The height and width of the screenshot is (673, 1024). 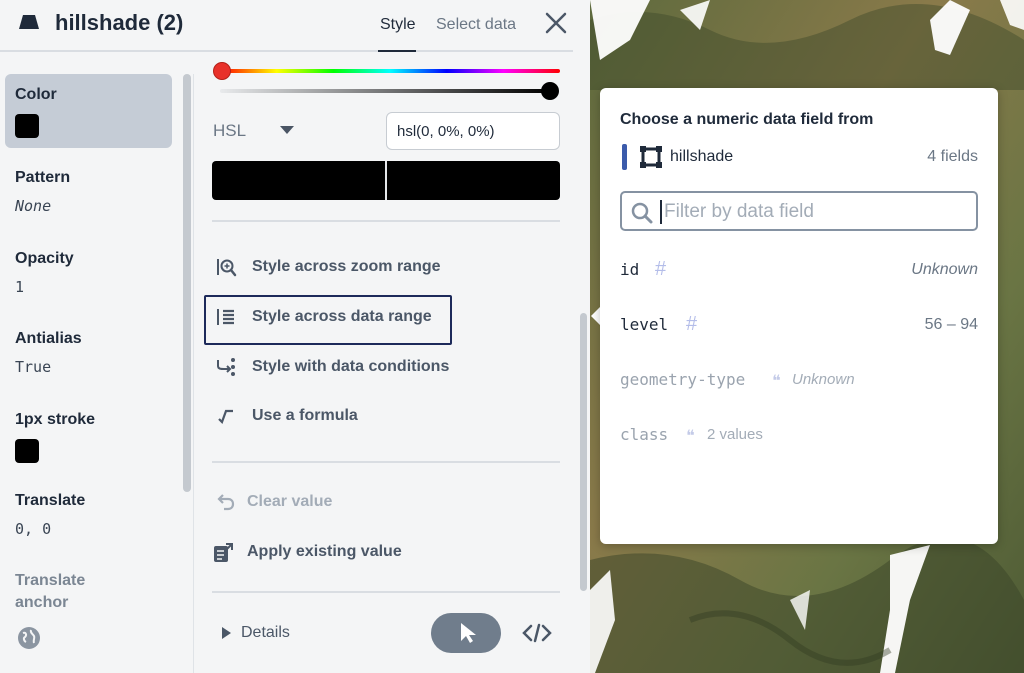 What do you see at coordinates (583, 452) in the screenshot?
I see `panel-scrollbar` at bounding box center [583, 452].